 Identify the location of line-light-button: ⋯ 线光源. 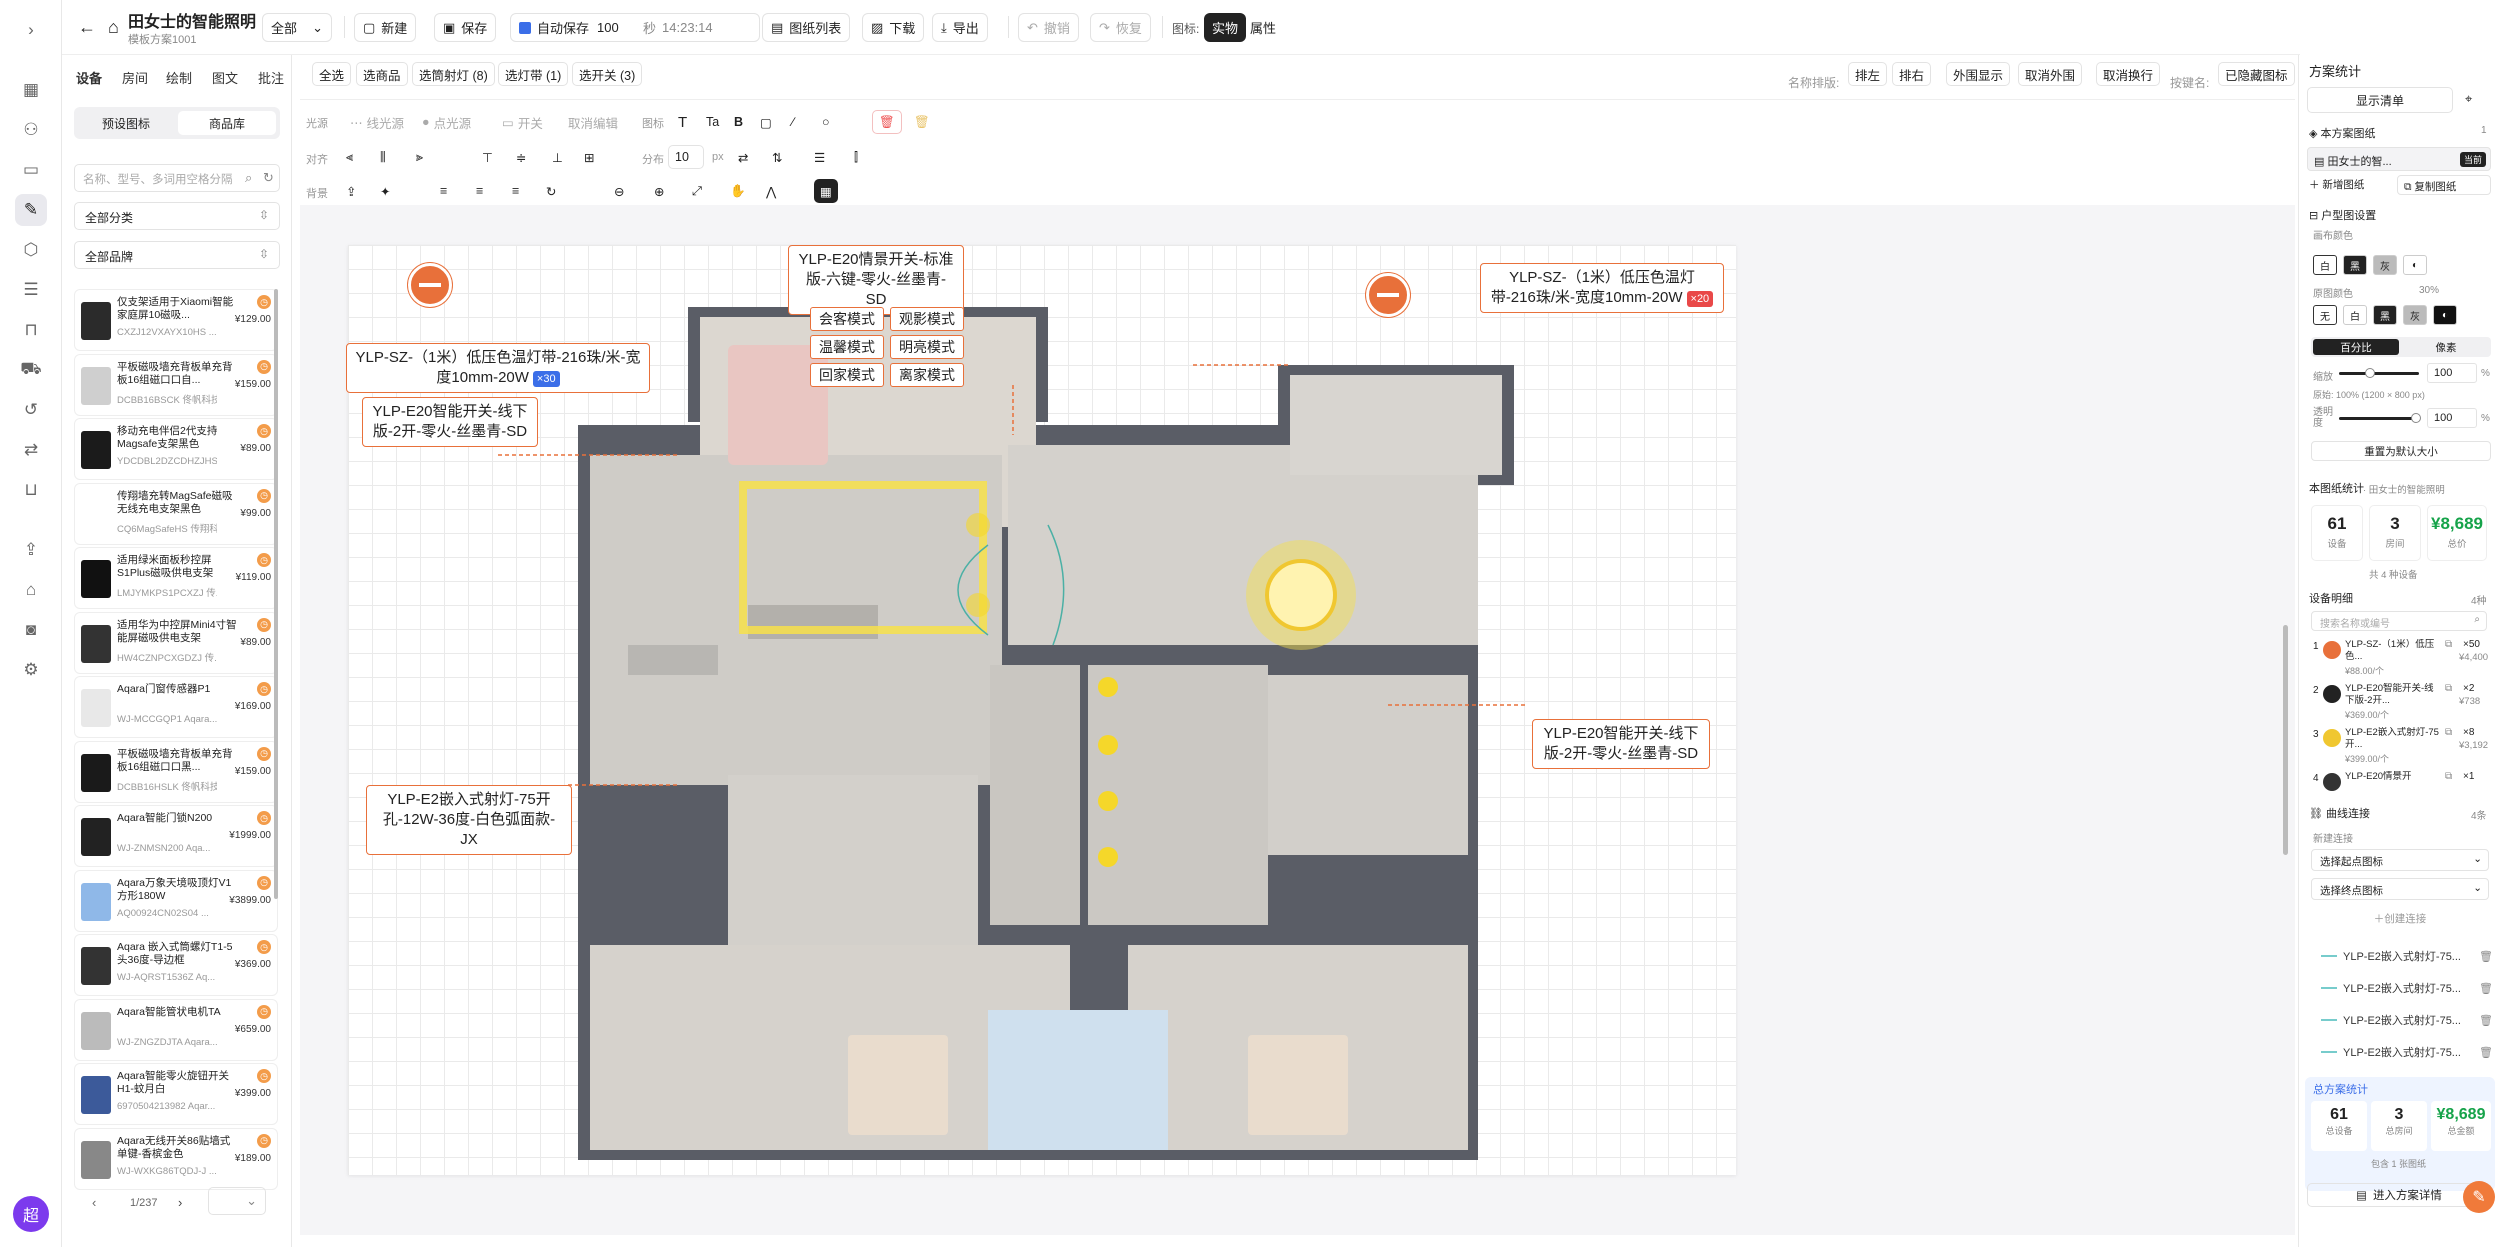
(377, 122).